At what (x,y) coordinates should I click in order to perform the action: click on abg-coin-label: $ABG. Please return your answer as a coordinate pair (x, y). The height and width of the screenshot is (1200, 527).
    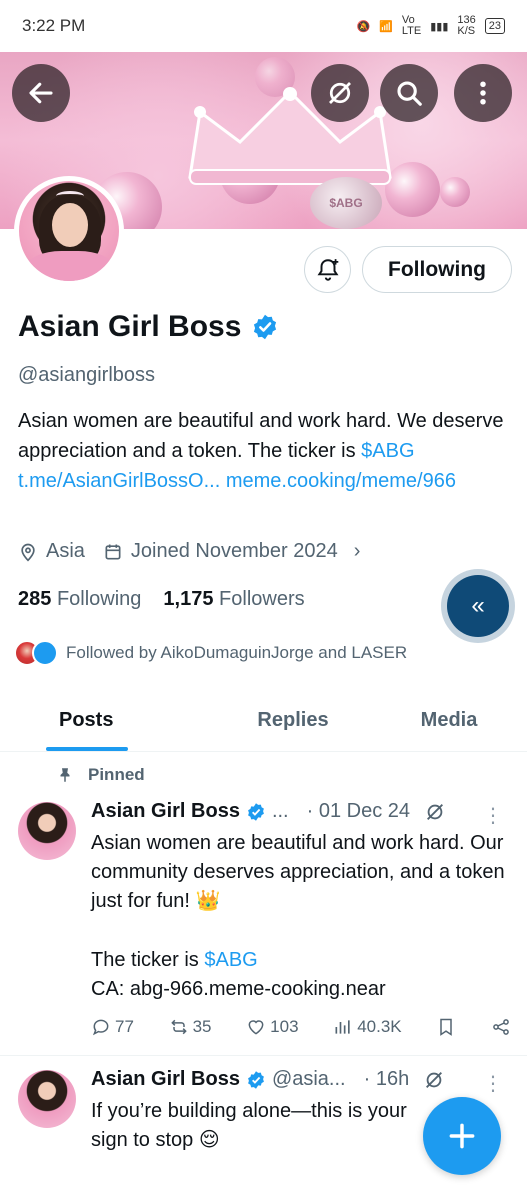
    Looking at the image, I should click on (346, 203).